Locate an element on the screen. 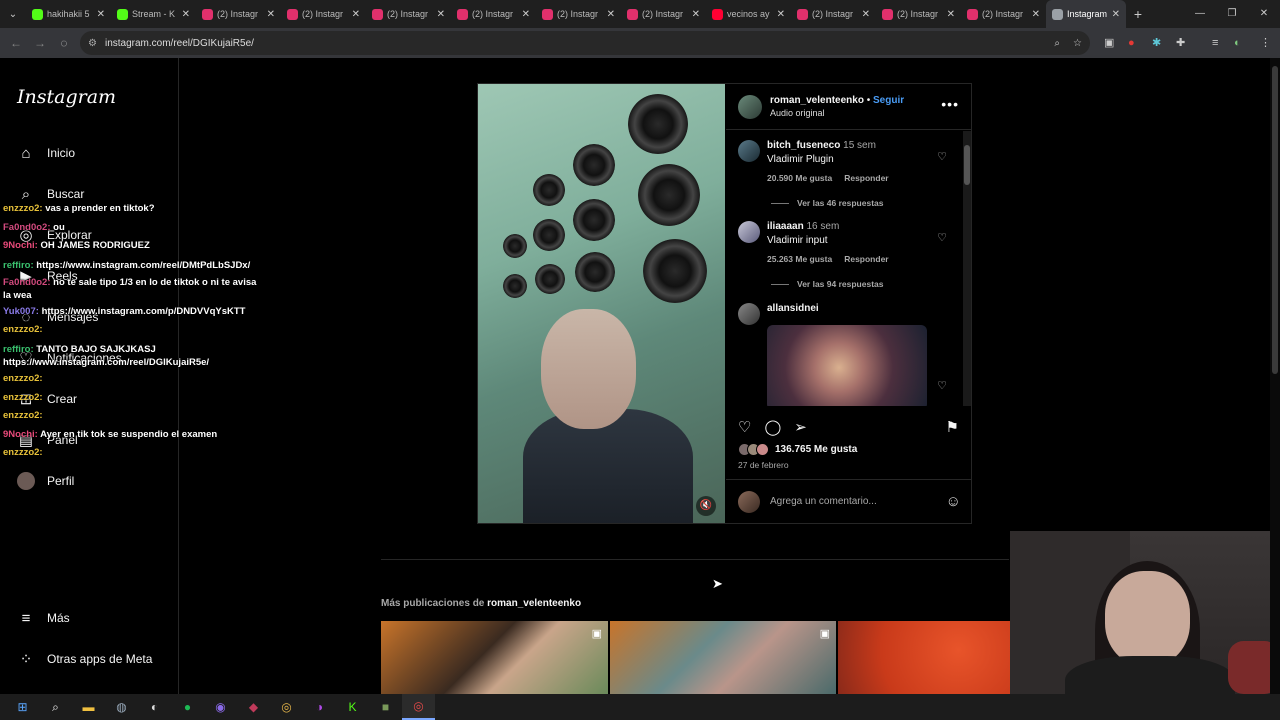 This screenshot has width=1280, height=720. nav-profile: Perfil is located at coordinates (45, 481).